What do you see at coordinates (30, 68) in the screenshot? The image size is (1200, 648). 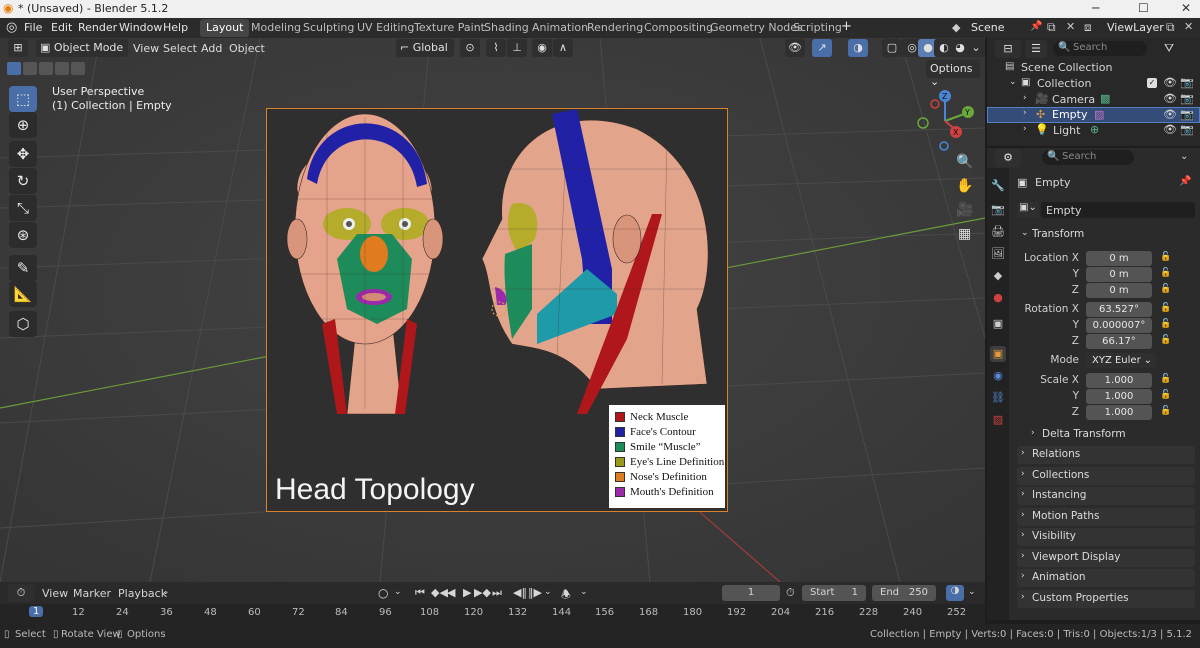 I see `select-extend-icon` at bounding box center [30, 68].